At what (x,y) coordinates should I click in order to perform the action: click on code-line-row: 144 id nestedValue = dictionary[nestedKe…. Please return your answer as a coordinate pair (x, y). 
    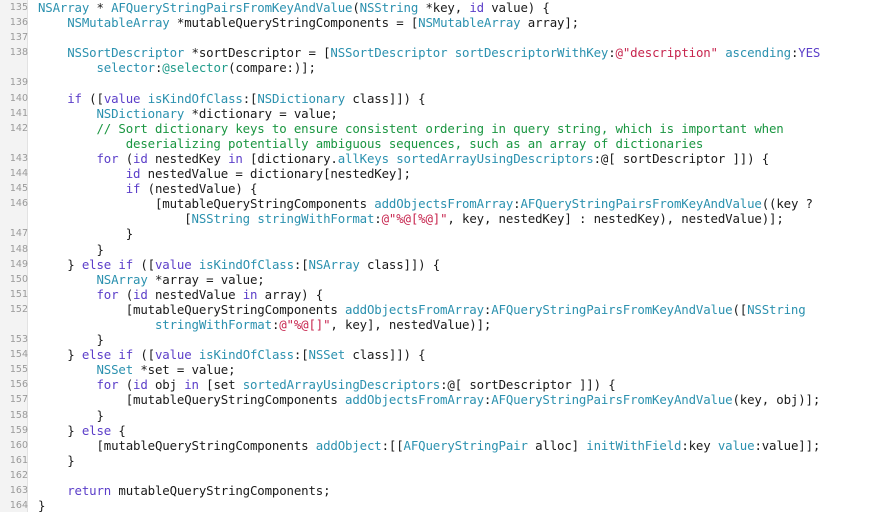
    Looking at the image, I should click on (442, 173).